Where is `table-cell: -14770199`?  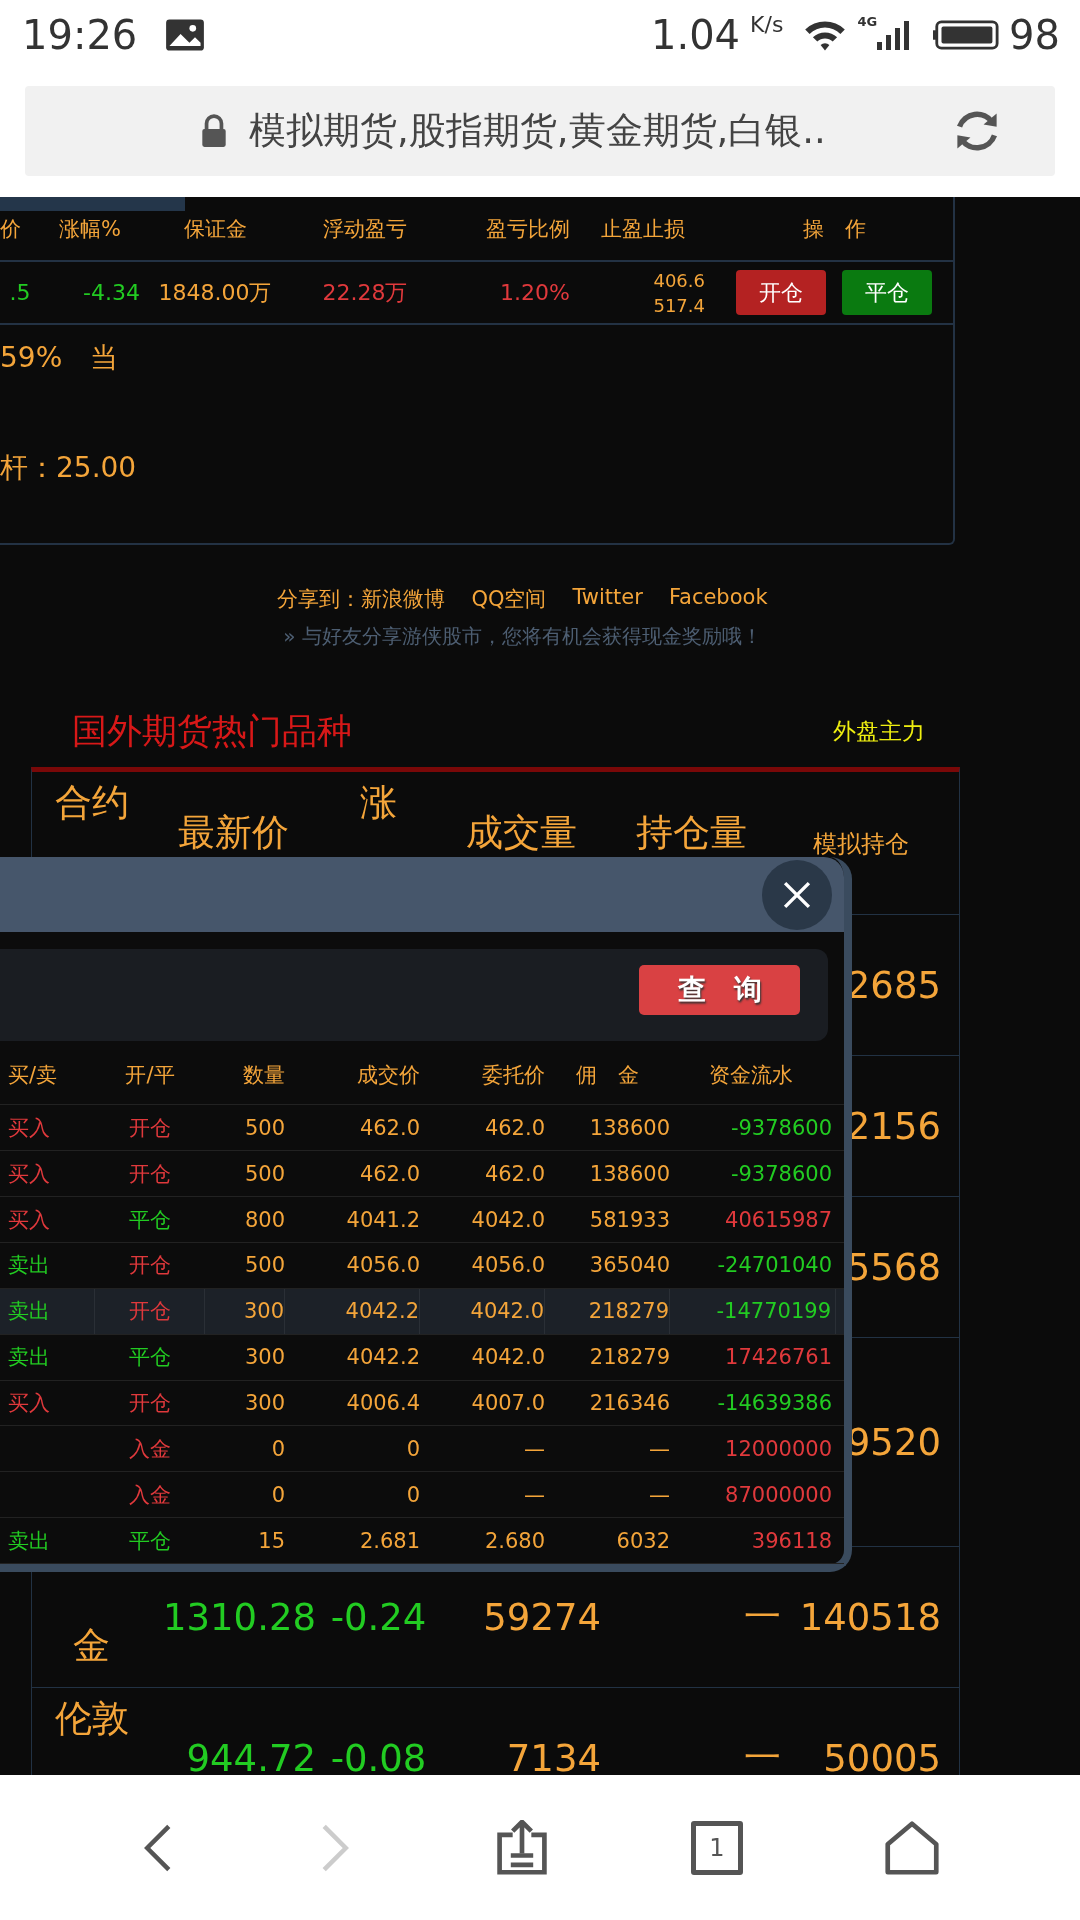
table-cell: -14770199 is located at coordinates (753, 1311).